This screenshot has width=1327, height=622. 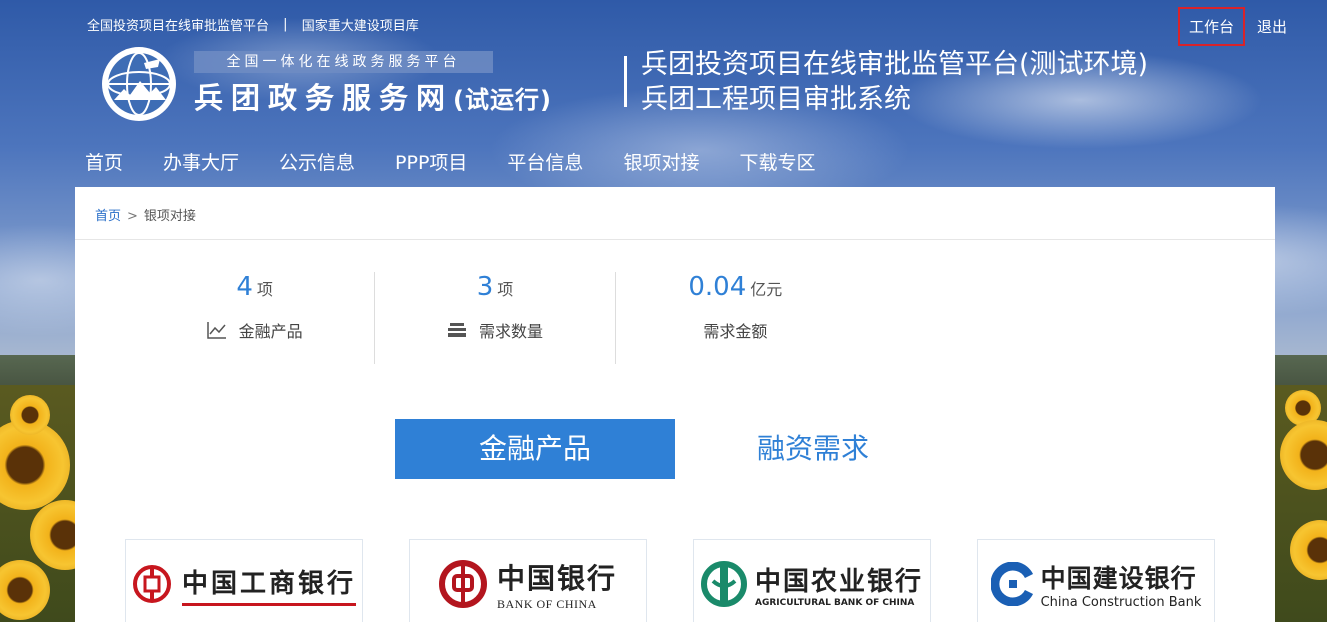 What do you see at coordinates (108, 216) in the screenshot?
I see `breadcrumb-home-link: 首页` at bounding box center [108, 216].